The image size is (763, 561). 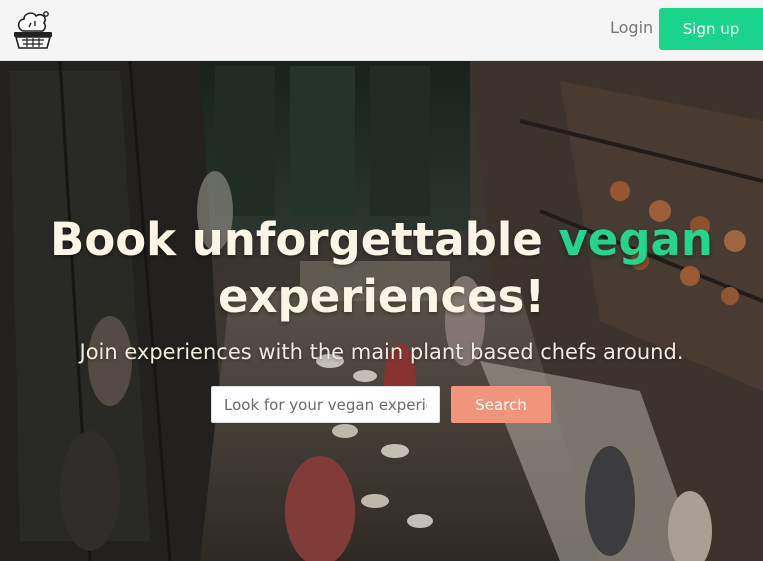 I want to click on login-link: Login, so click(x=631, y=28).